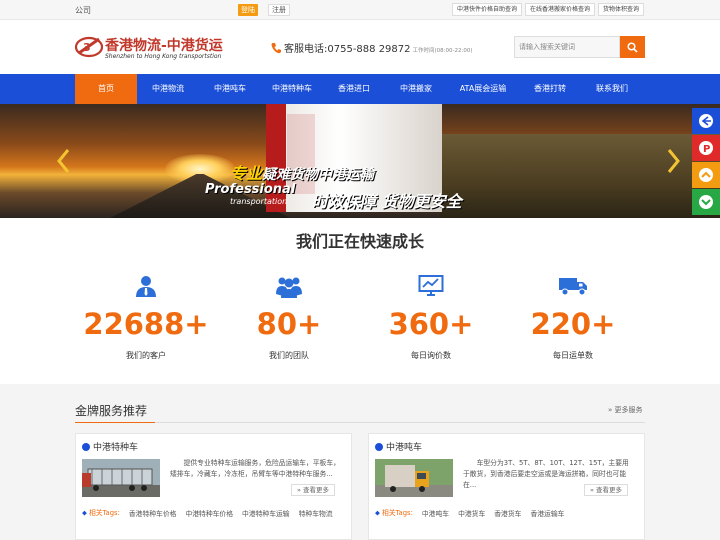 The width and height of the screenshot is (720, 540). Describe the element at coordinates (550, 89) in the screenshot. I see `nav-hk-transfer: 香港打转` at that location.